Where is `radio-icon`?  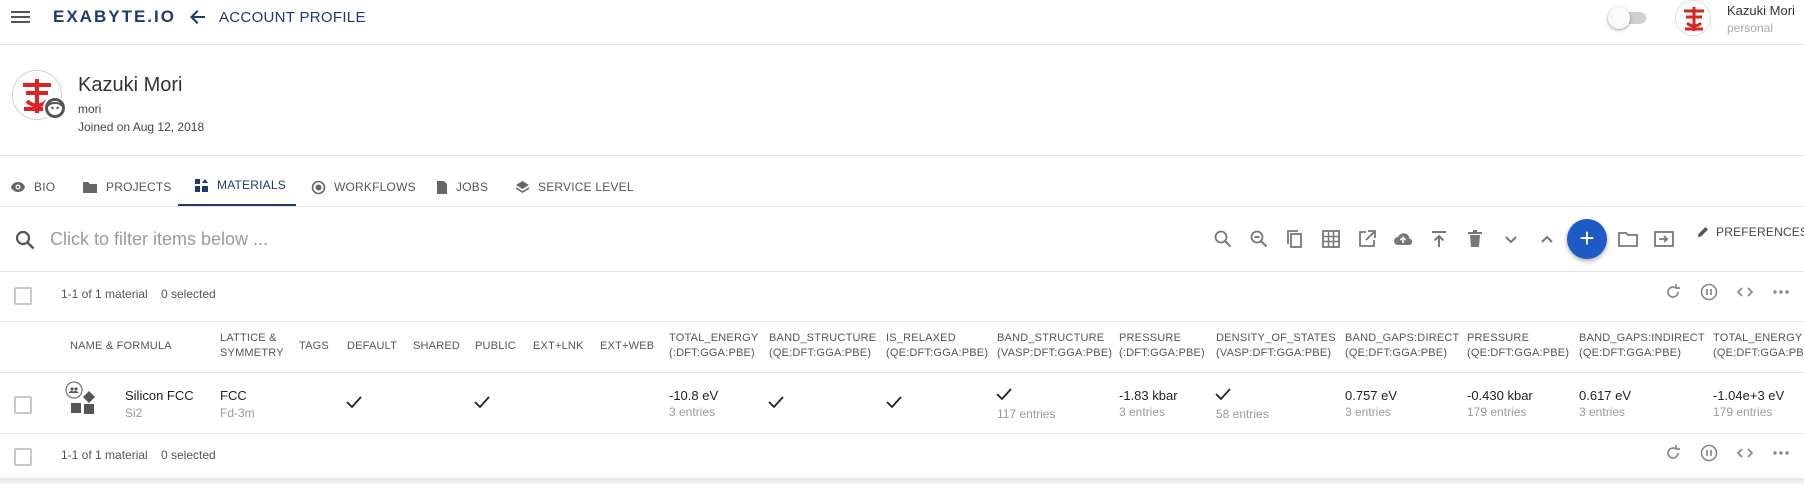 radio-icon is located at coordinates (318, 187).